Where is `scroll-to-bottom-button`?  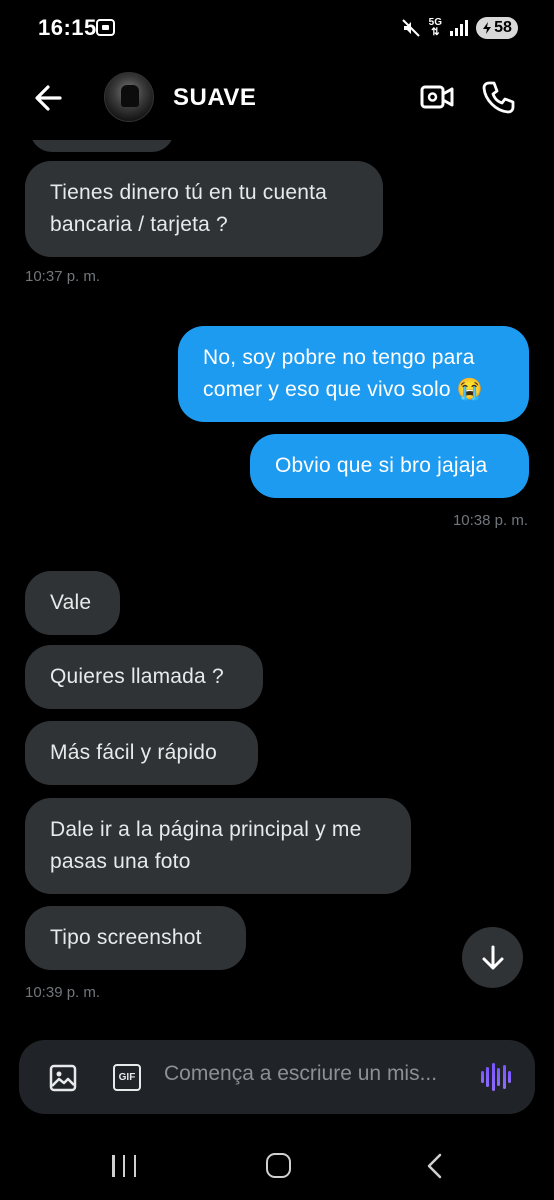
scroll-to-bottom-button is located at coordinates (492, 957).